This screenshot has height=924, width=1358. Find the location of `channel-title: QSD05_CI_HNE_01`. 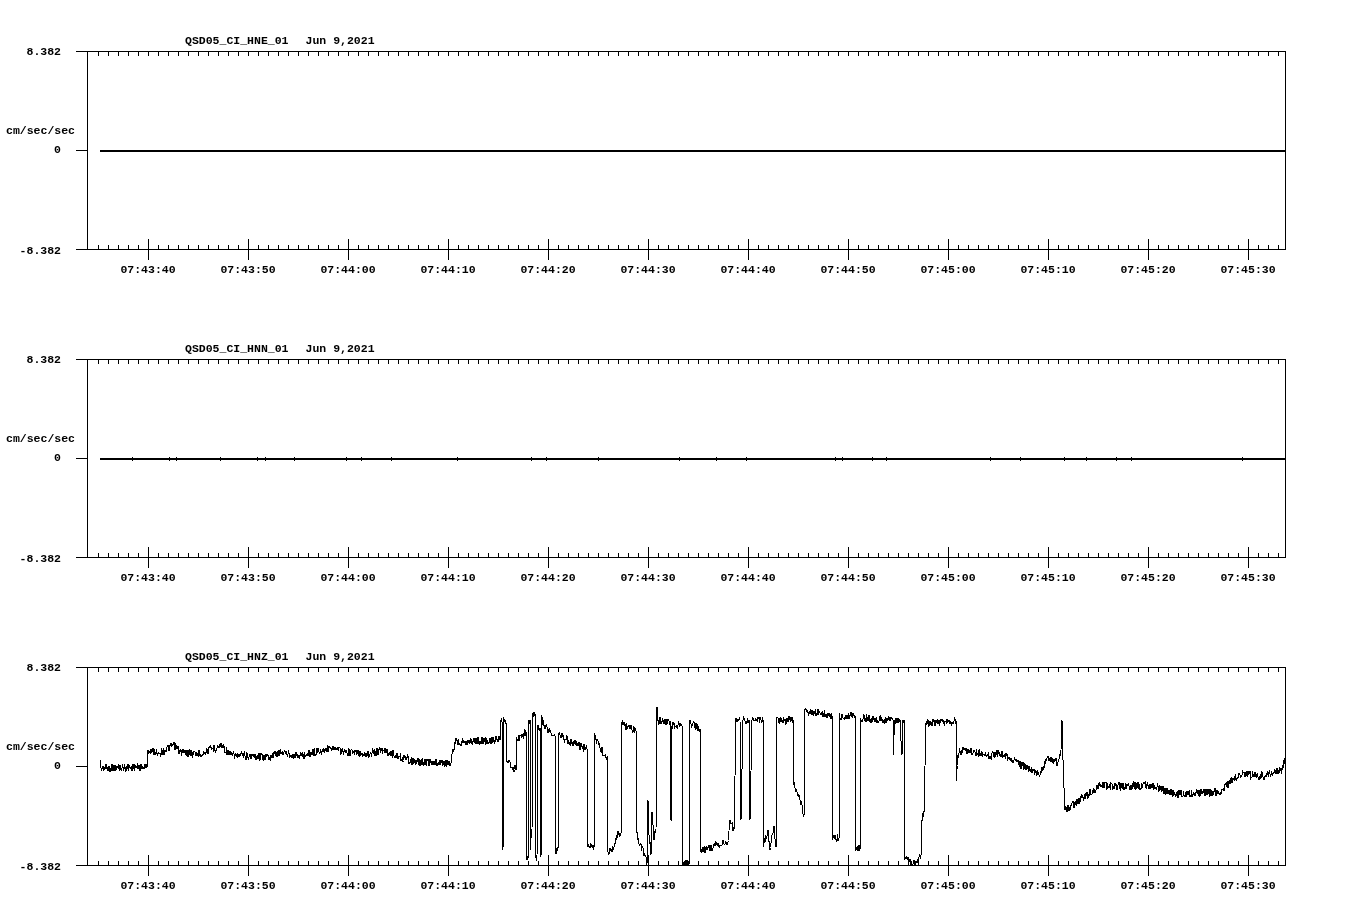

channel-title: QSD05_CI_HNE_01 is located at coordinates (237, 41).